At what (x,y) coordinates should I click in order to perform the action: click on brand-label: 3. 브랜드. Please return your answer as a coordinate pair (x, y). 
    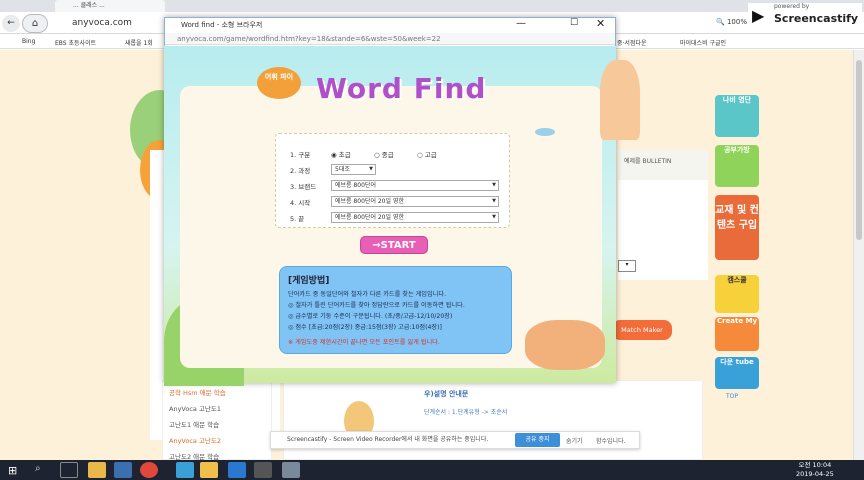
    Looking at the image, I should click on (303, 187).